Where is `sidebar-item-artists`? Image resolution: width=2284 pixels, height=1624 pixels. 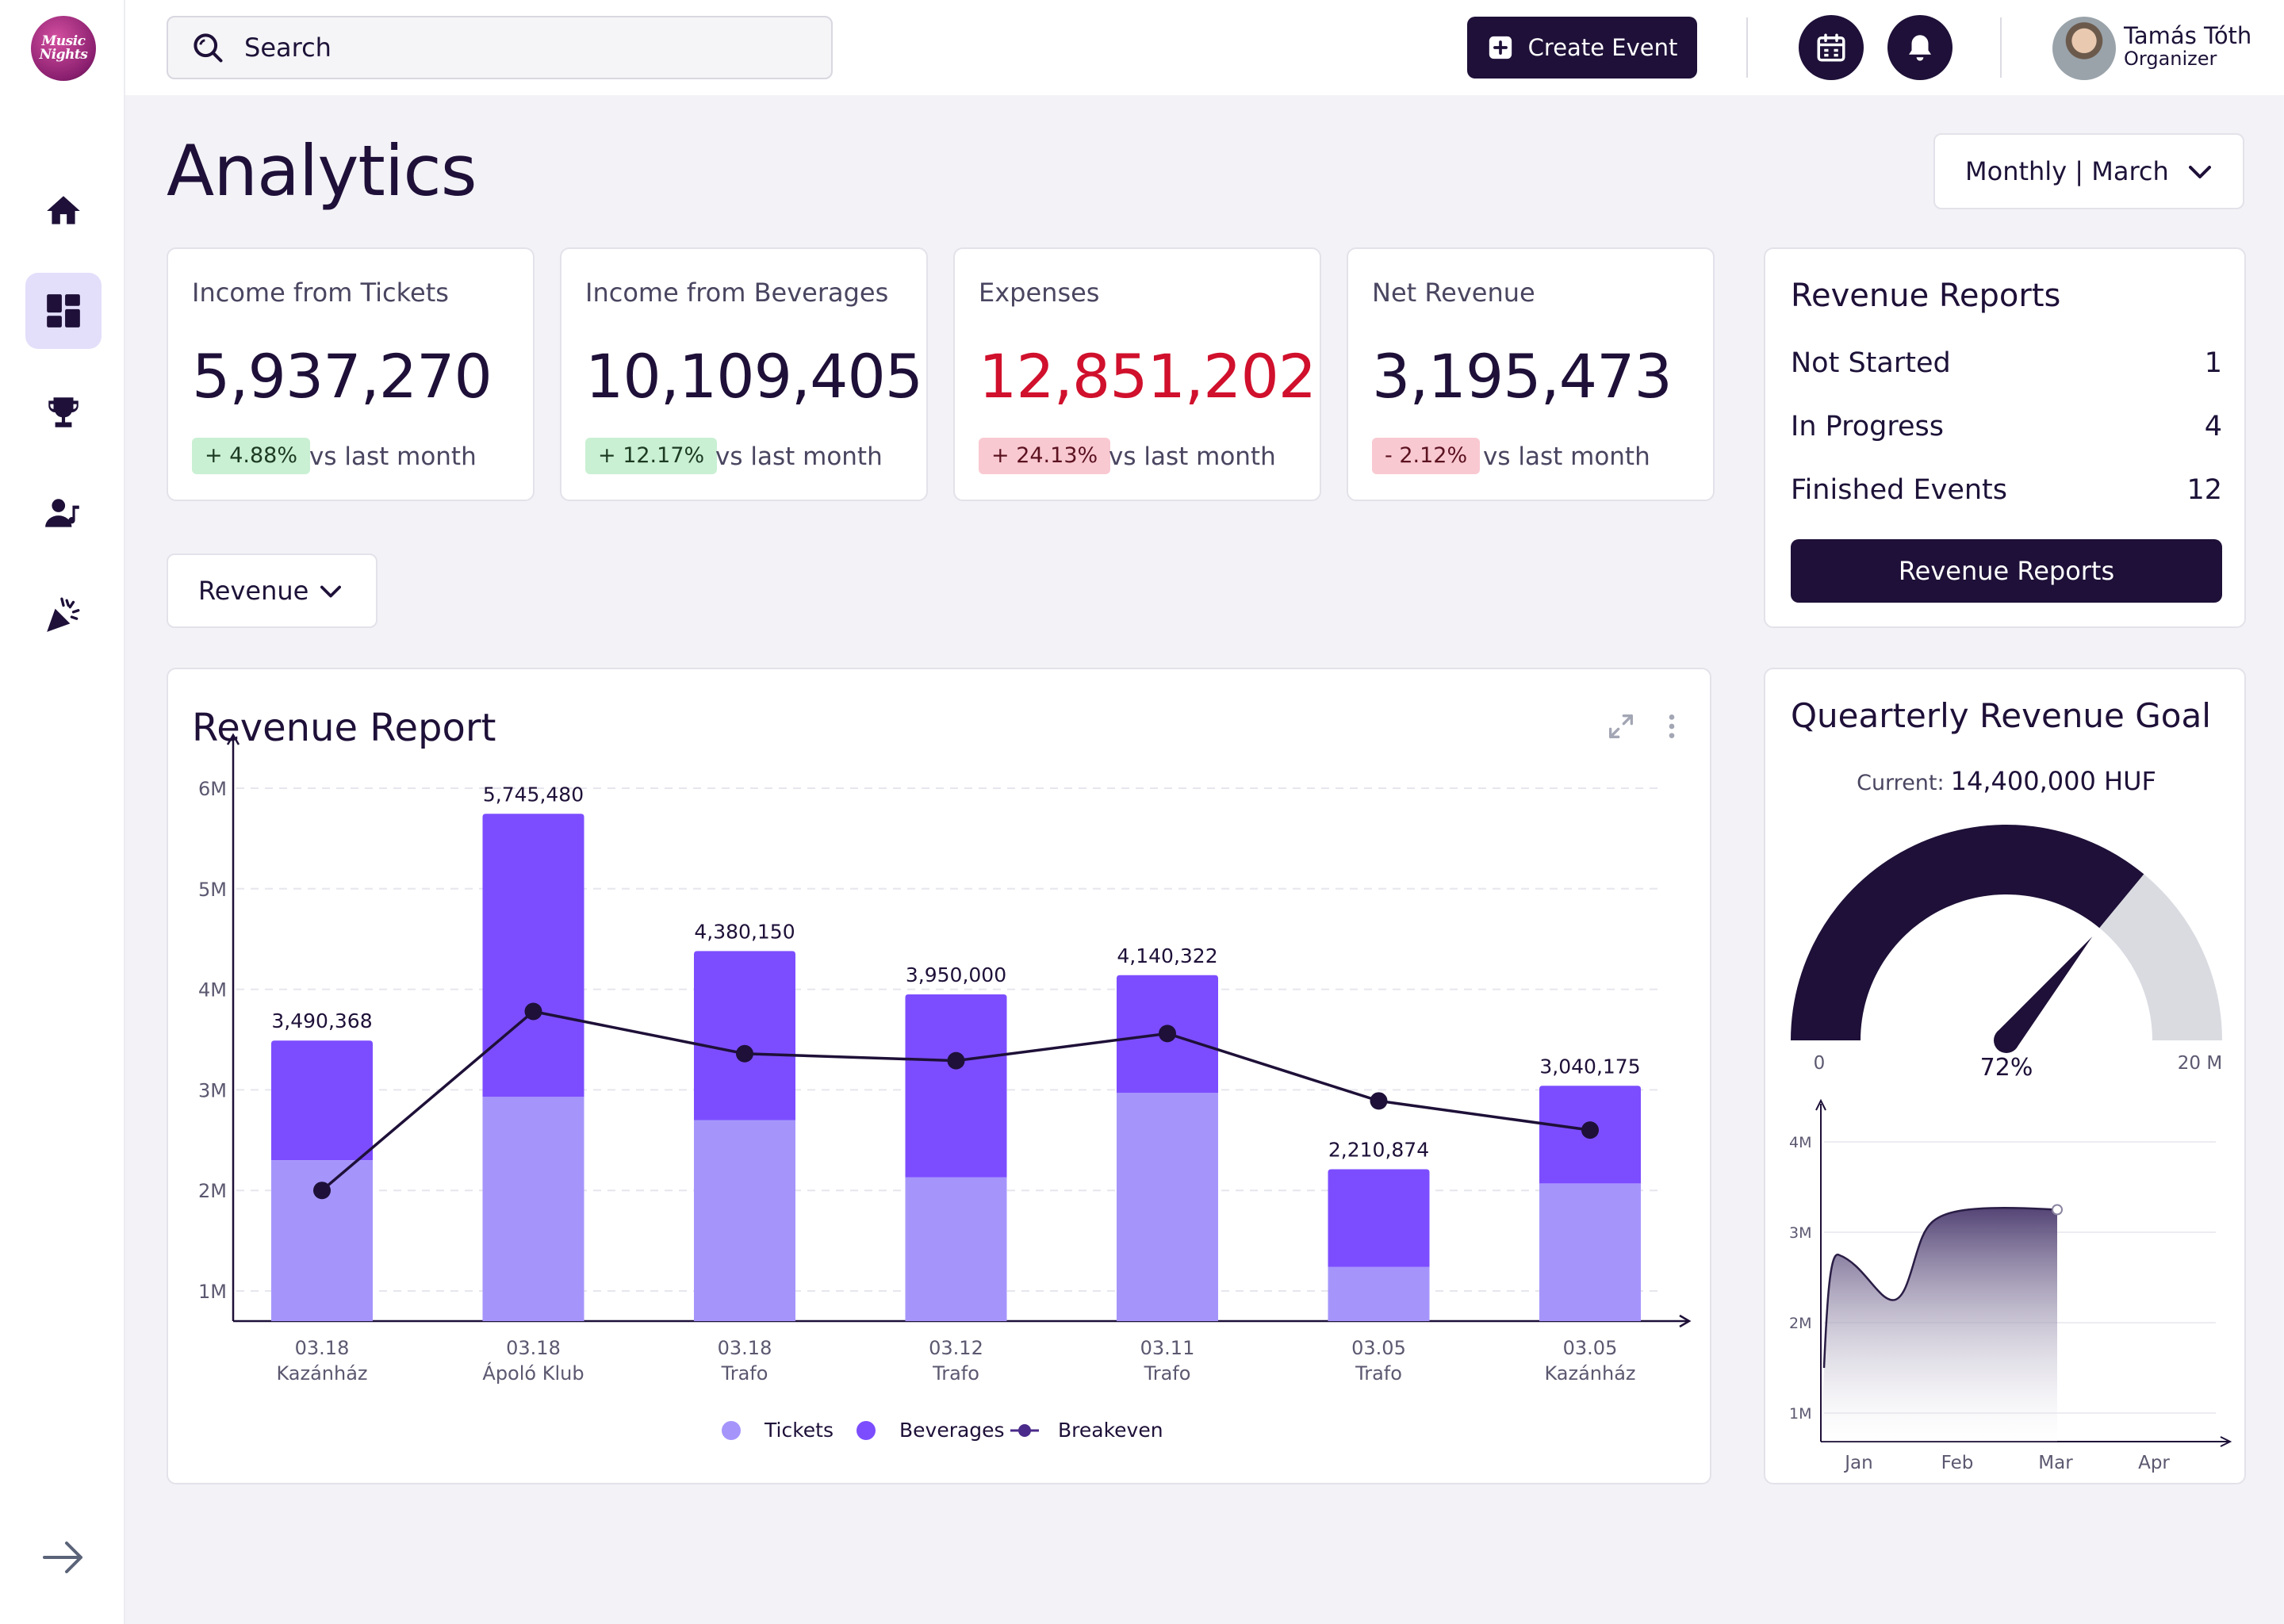 sidebar-item-artists is located at coordinates (63, 514).